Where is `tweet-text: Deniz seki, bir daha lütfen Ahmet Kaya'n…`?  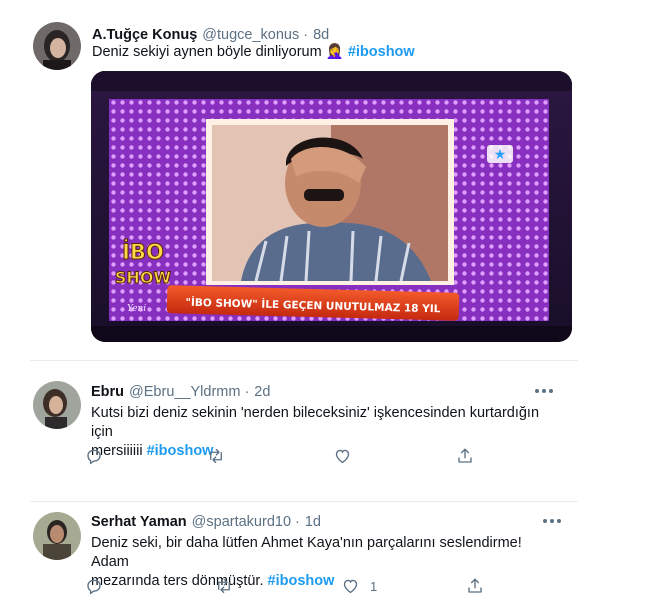
tweet-text: Deniz seki, bir daha lütfen Ahmet Kaya'n… is located at coordinates (326, 562).